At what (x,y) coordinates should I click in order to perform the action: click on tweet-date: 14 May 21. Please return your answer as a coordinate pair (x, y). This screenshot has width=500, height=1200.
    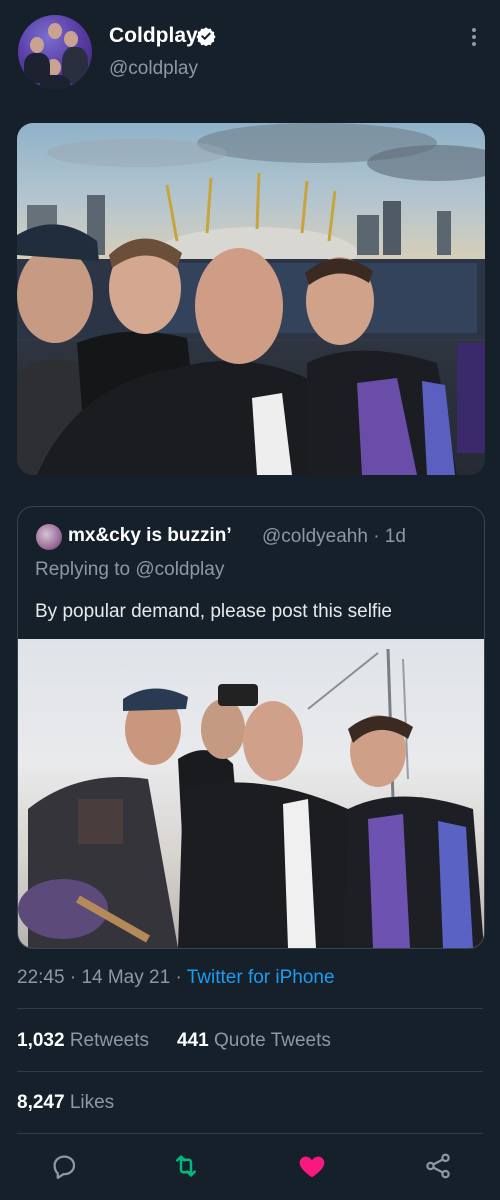
    Looking at the image, I should click on (126, 977).